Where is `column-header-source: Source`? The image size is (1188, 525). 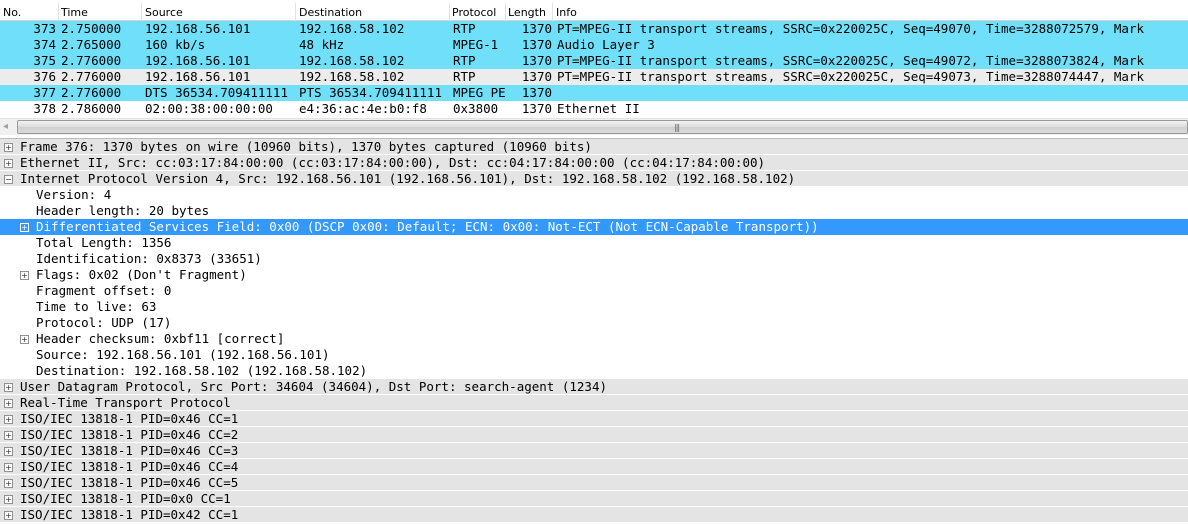 column-header-source: Source is located at coordinates (164, 12).